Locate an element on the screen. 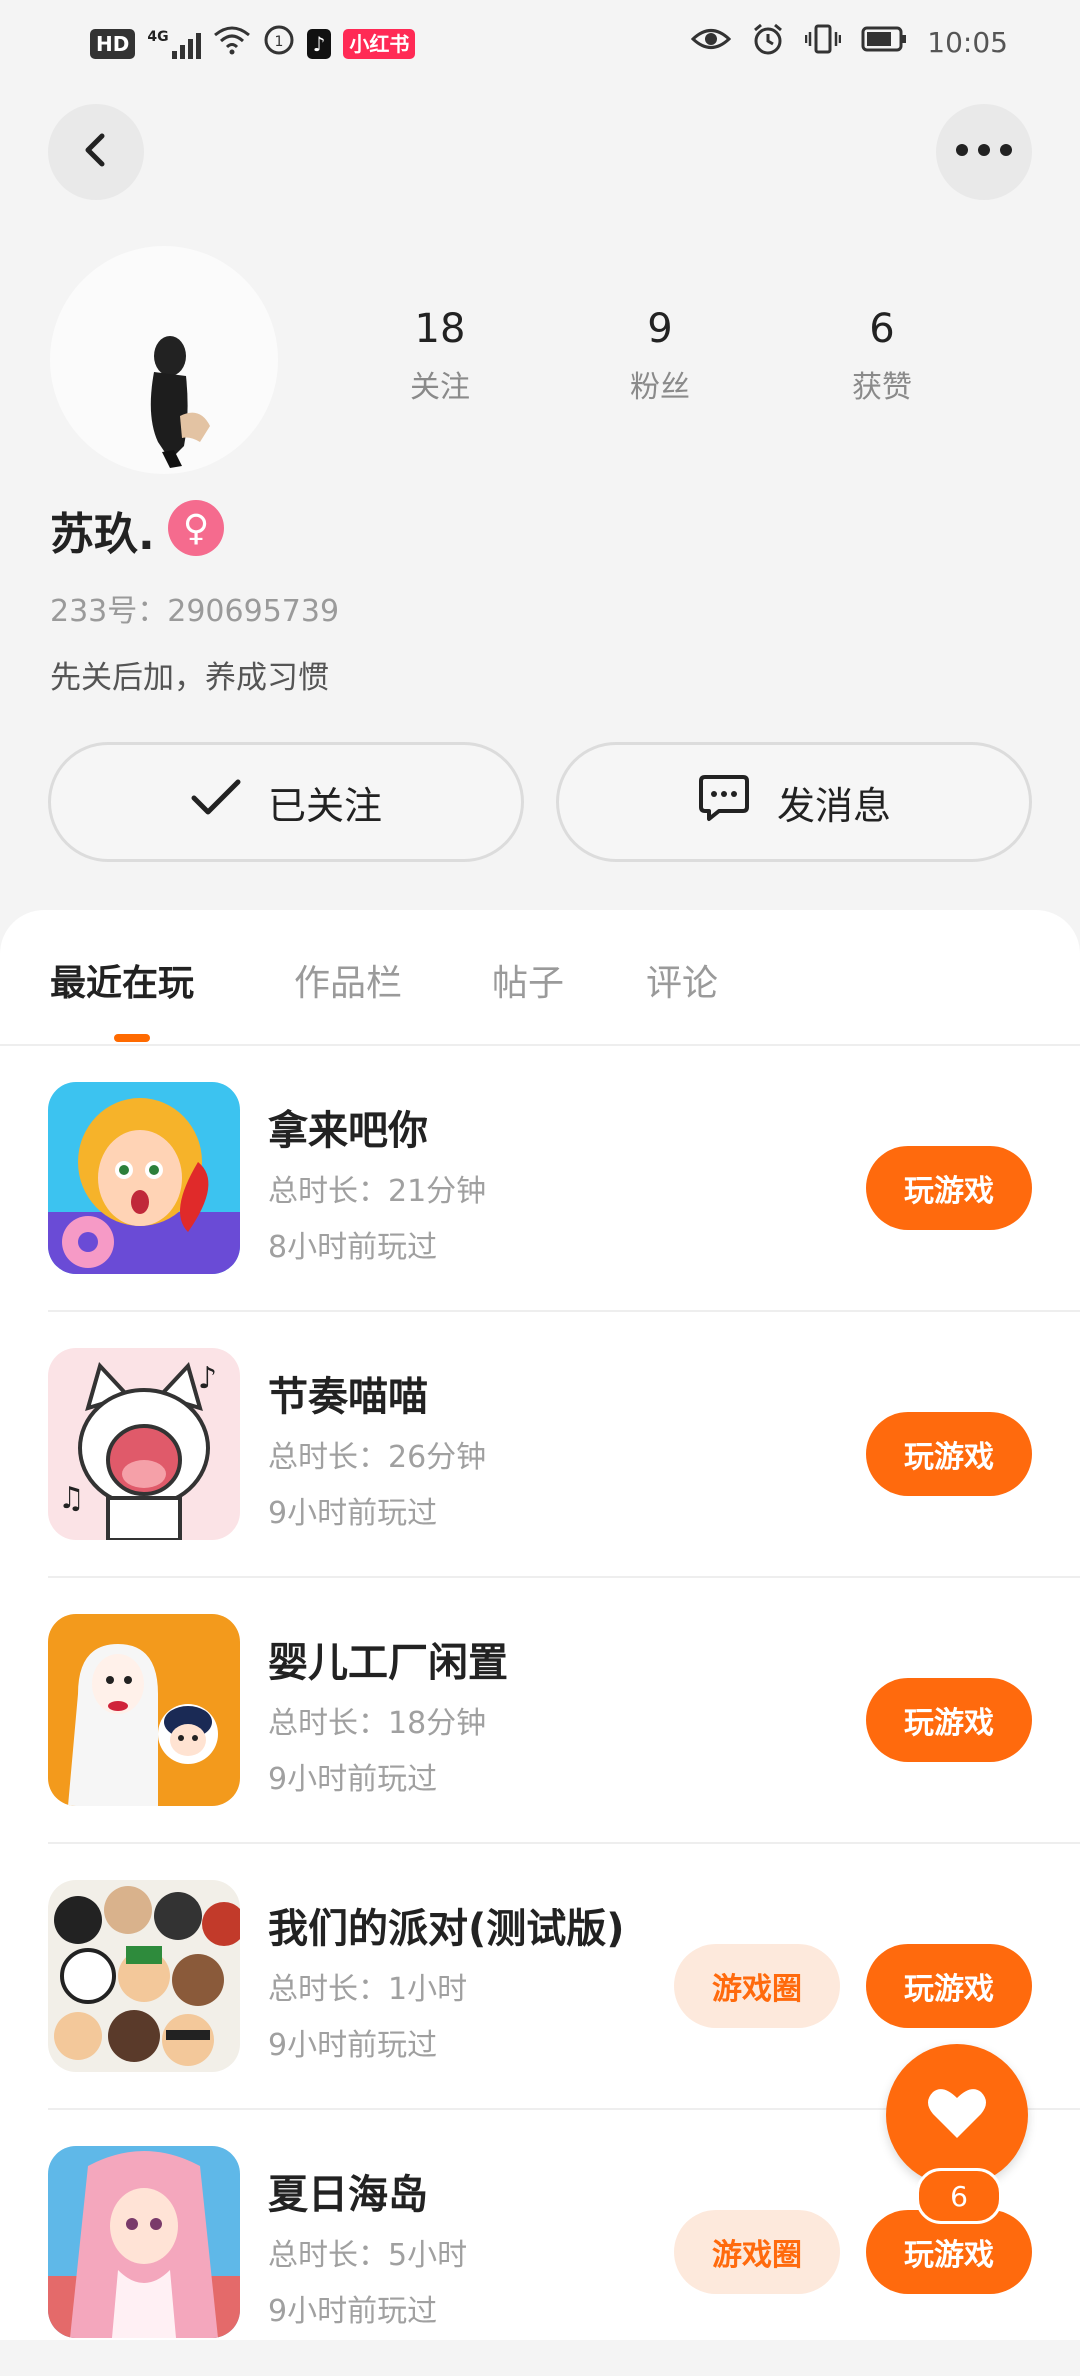 The image size is (1080, 2376). game-duration: 总时长：1小时 is located at coordinates (368, 1989).